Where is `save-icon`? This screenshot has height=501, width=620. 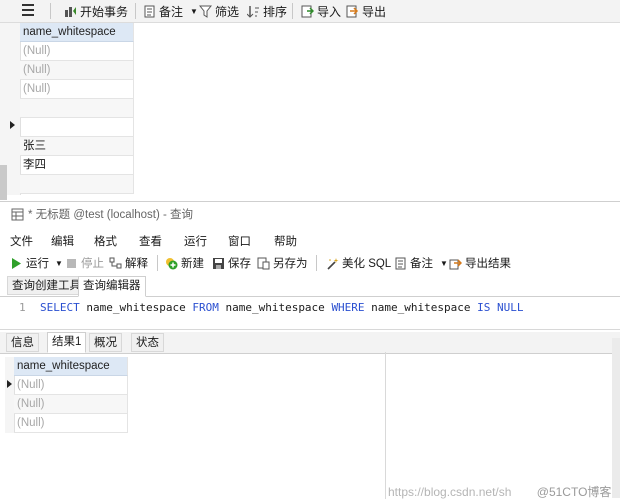 save-icon is located at coordinates (218, 263).